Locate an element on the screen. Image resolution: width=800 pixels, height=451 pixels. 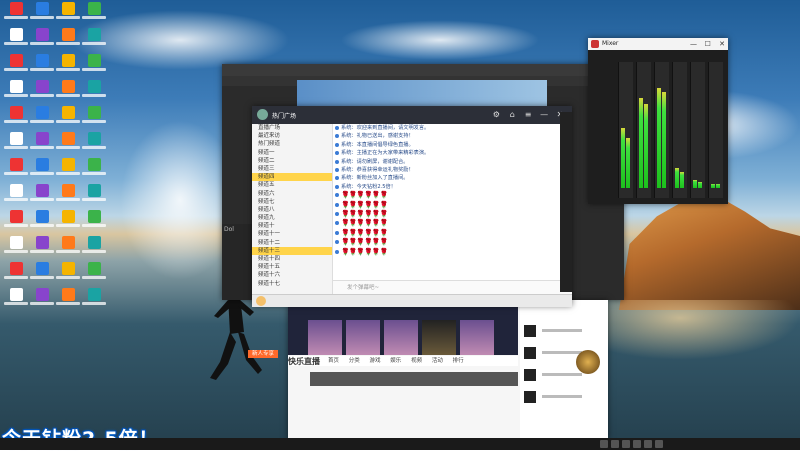
nav-item: 活动 is located at coordinates (437, 361).